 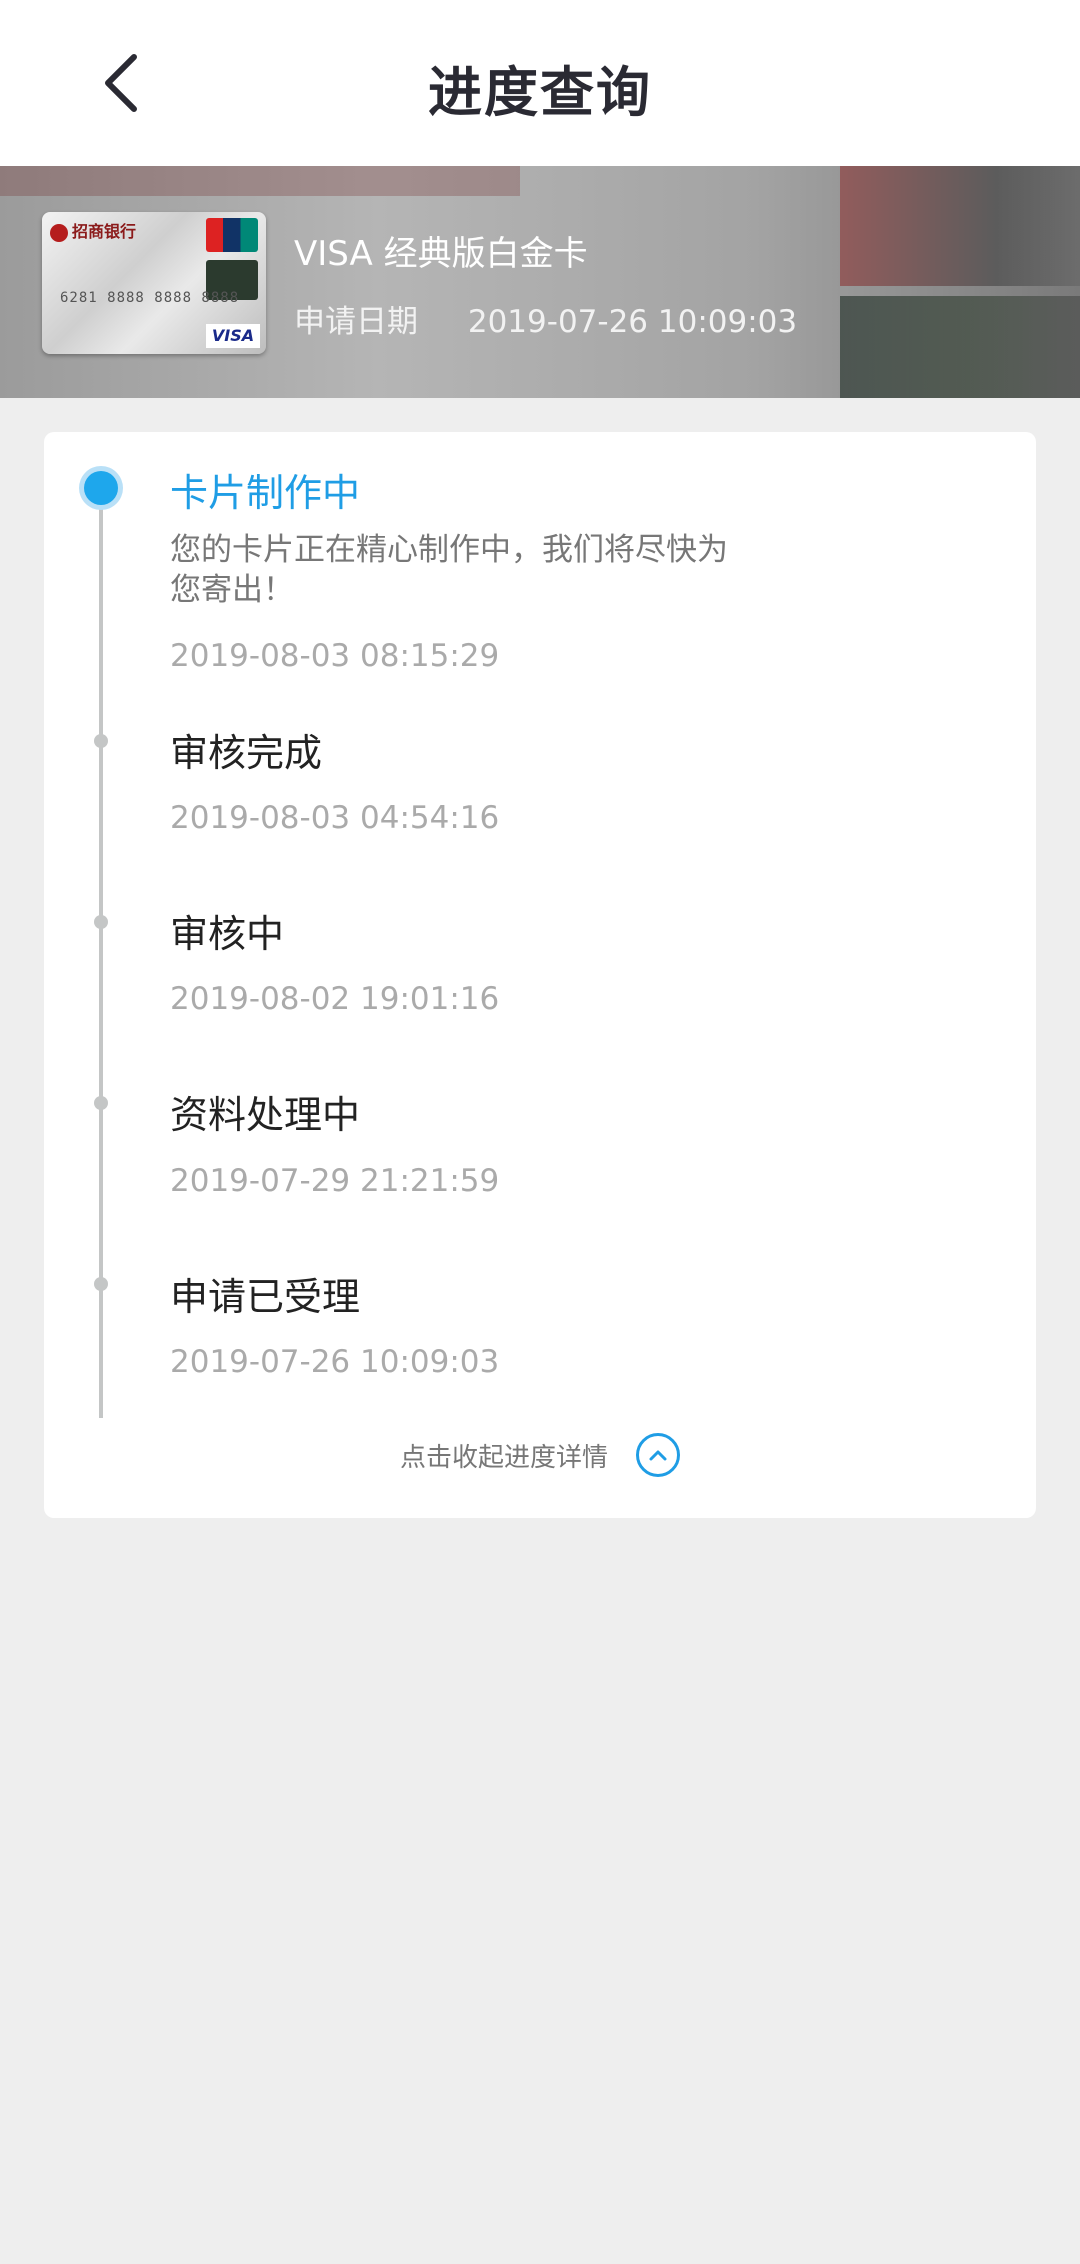 What do you see at coordinates (335, 818) in the screenshot?
I see `step-time: 2019-08-03 04:54:16` at bounding box center [335, 818].